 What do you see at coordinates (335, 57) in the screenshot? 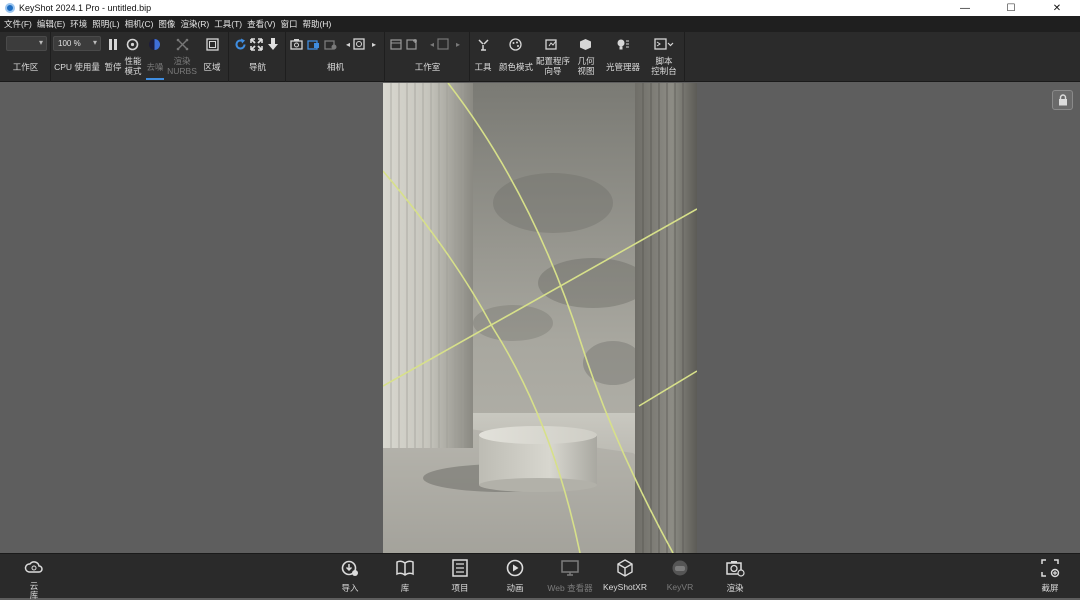
I see `camera-group: ◂ ▸ 相机` at bounding box center [335, 57].